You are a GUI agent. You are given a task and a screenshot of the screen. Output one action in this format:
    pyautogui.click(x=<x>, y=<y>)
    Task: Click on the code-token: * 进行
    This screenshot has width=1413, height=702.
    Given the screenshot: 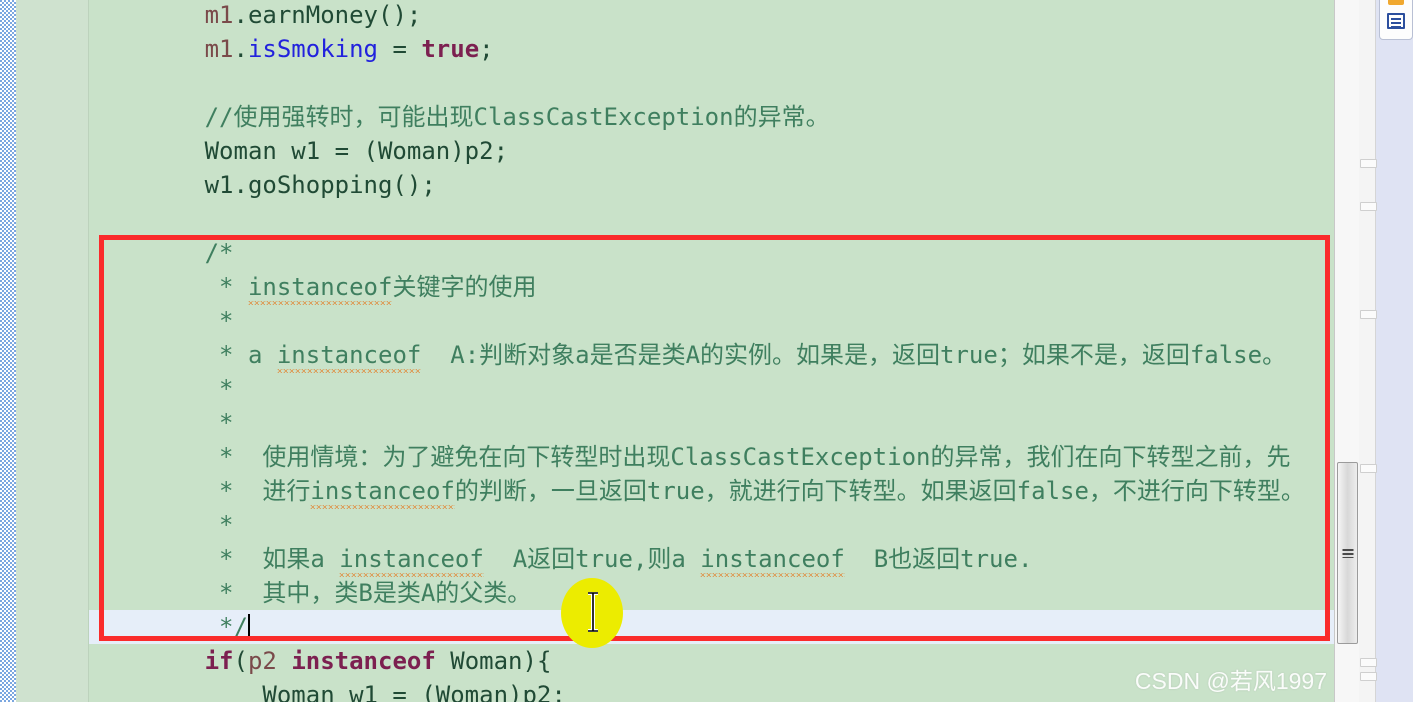 What is the action you would take?
    pyautogui.click(x=200, y=491)
    